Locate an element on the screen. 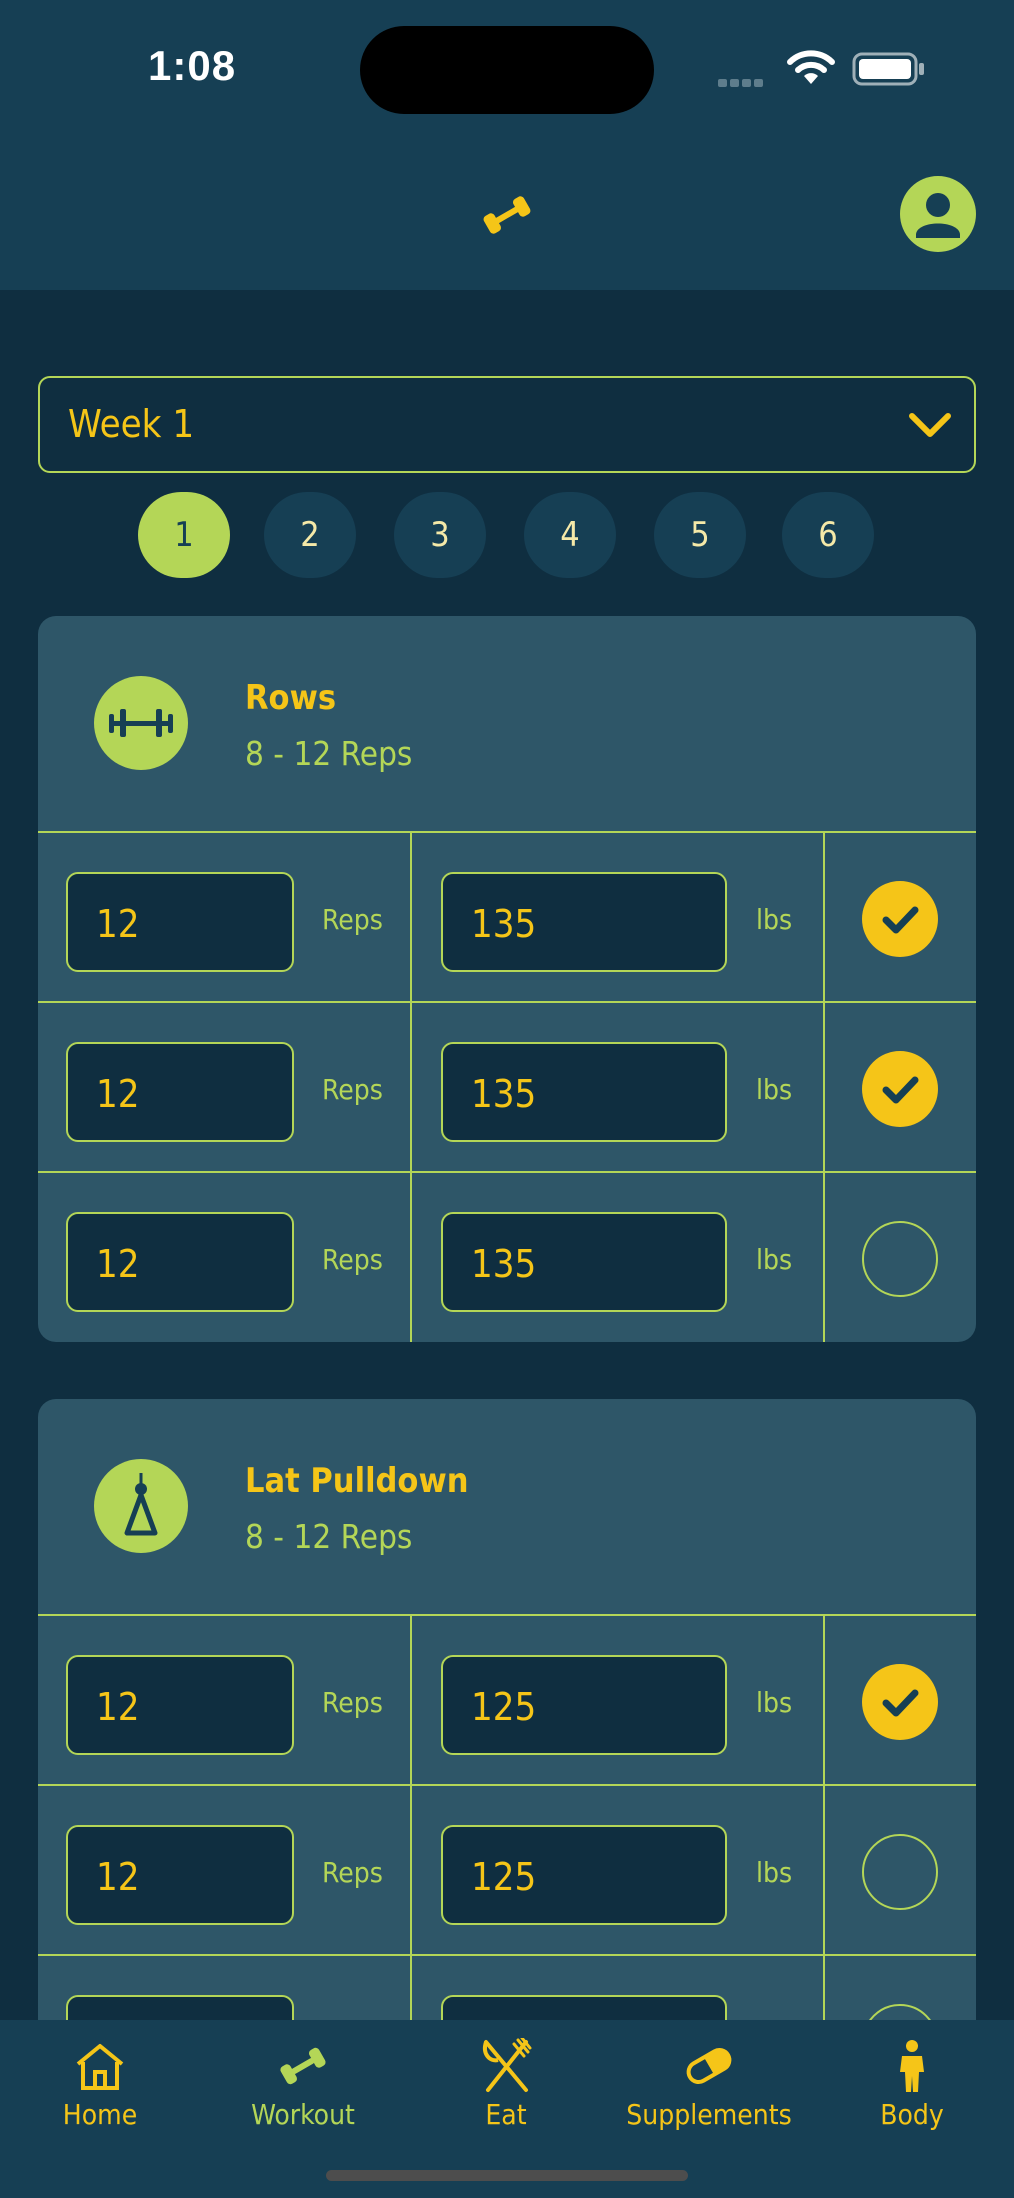  person-avatar-icon is located at coordinates (938, 215).